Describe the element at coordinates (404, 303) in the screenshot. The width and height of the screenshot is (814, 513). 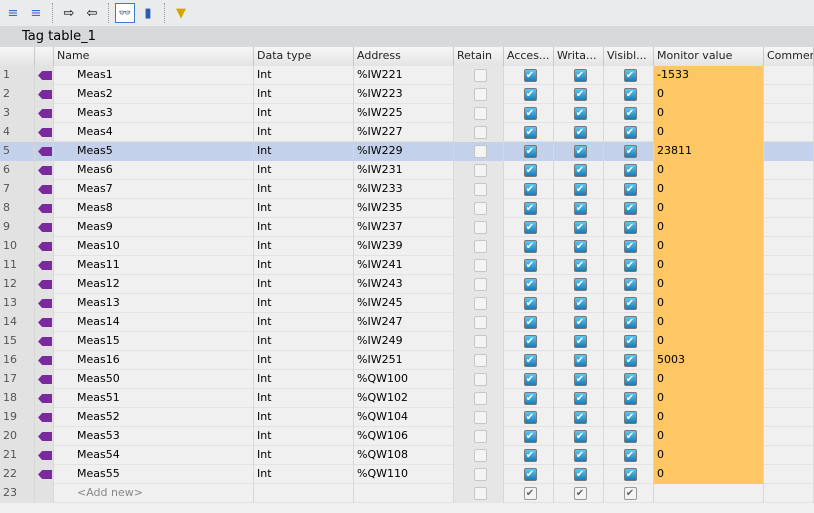
I see `address: %IW245` at that location.